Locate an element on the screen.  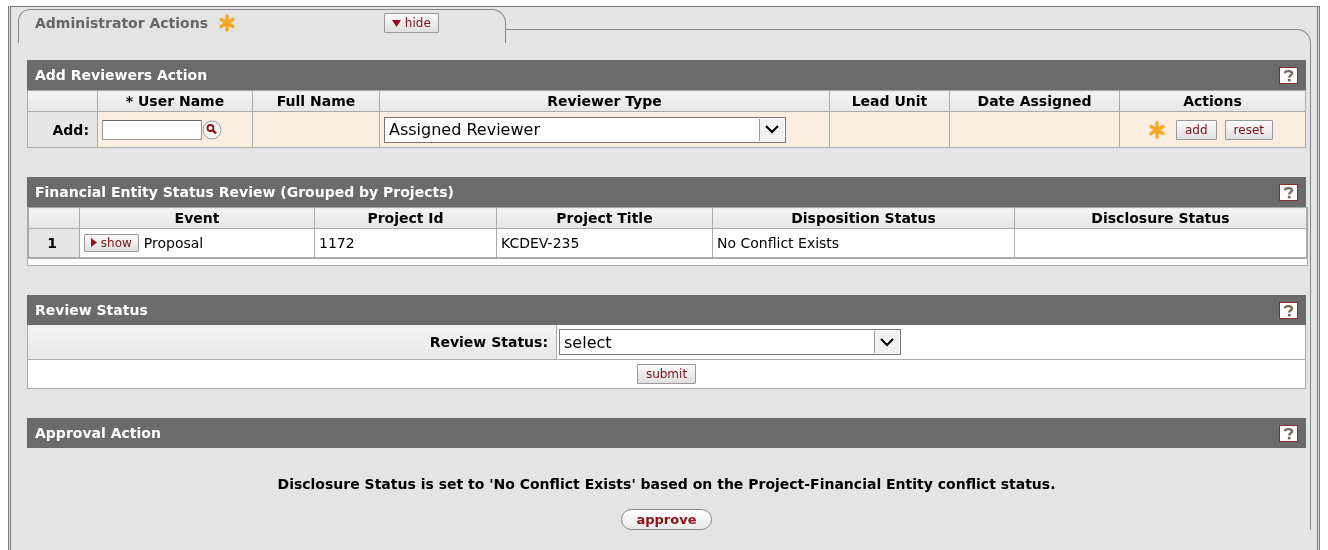
review-status-dropdown: select is located at coordinates (730, 342).